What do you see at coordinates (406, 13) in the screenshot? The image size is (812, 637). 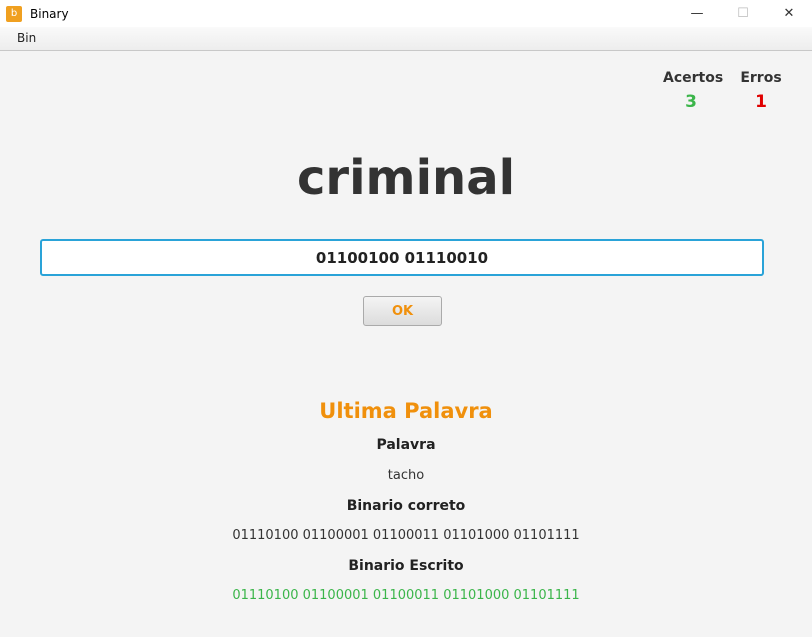 I see `title-bar: b Binary — ☐ ✕` at bounding box center [406, 13].